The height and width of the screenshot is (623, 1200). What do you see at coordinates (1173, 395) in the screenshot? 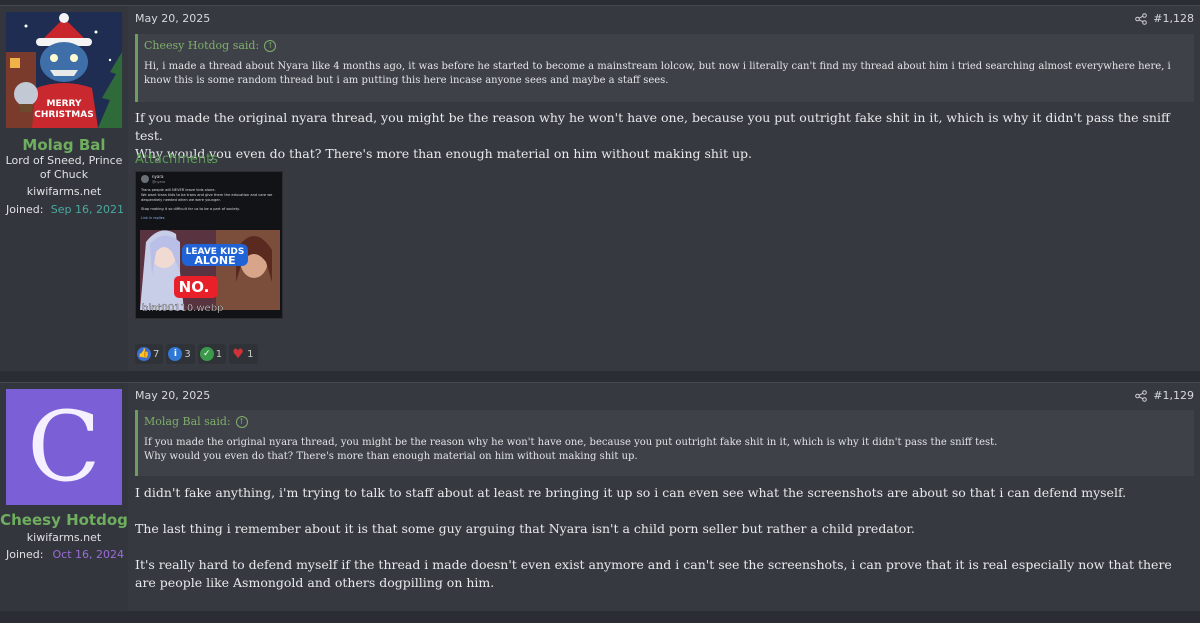
I see `post-number: #1,129` at bounding box center [1173, 395].